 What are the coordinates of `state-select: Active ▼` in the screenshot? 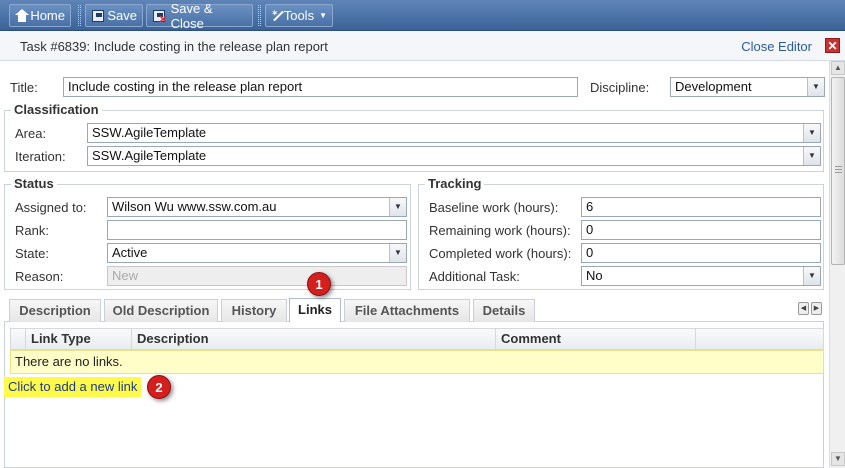 It's located at (257, 253).